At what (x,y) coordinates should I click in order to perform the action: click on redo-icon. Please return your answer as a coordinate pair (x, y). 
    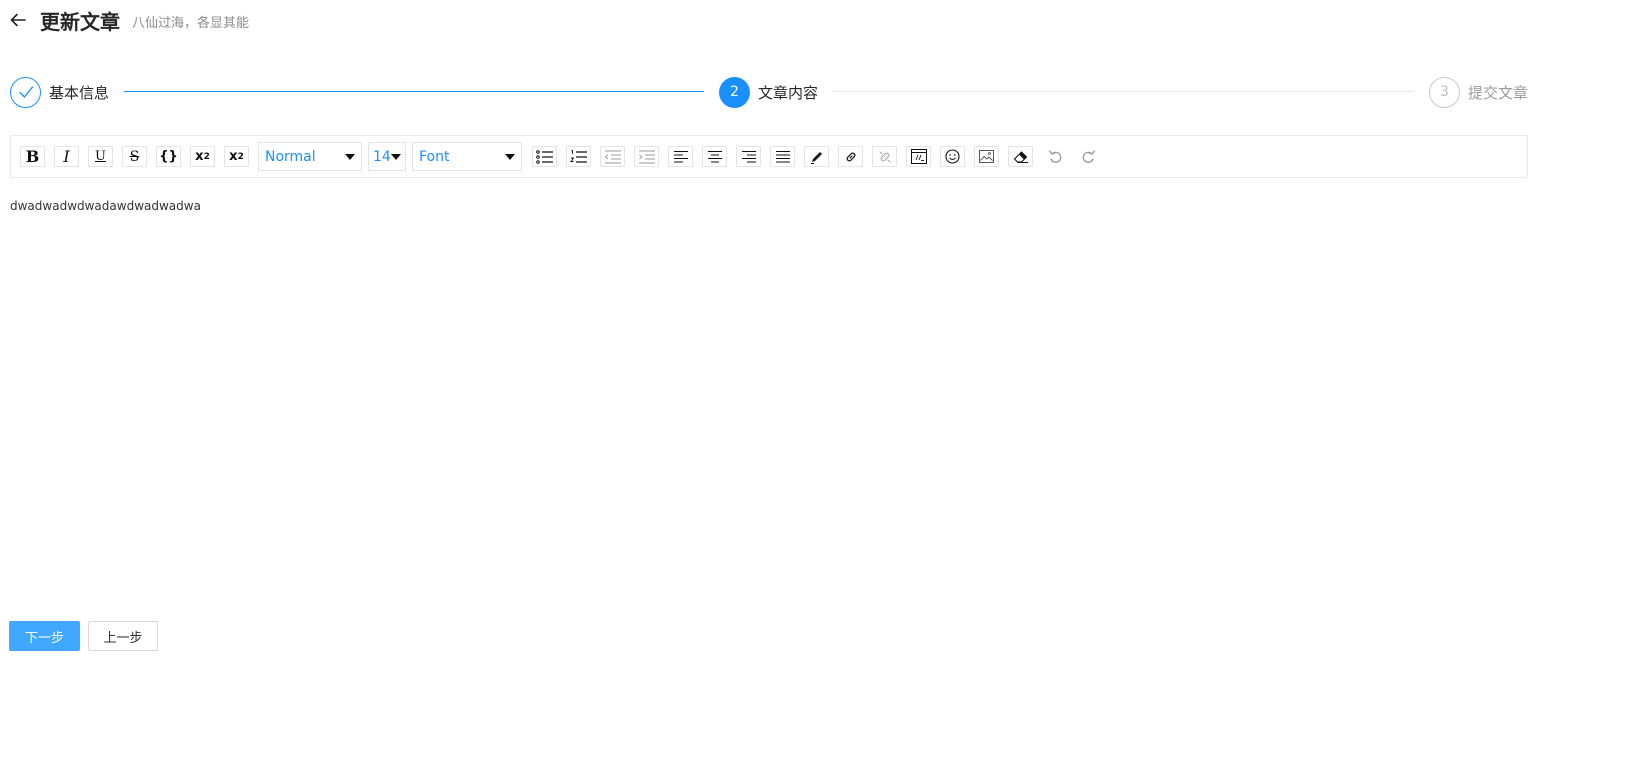
    Looking at the image, I should click on (1088, 156).